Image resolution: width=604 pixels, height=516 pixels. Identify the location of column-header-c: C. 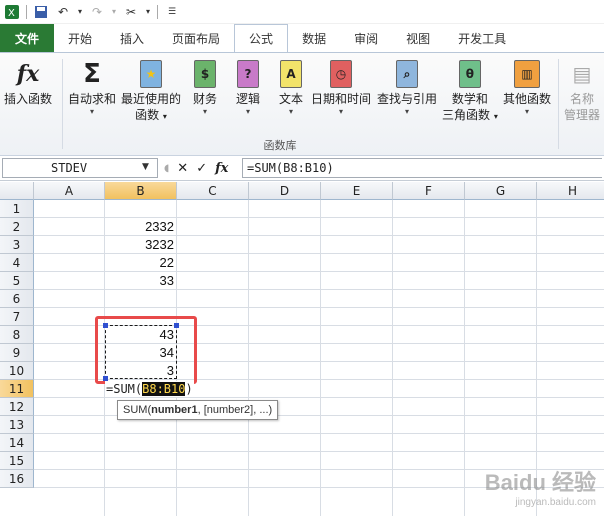
(213, 191).